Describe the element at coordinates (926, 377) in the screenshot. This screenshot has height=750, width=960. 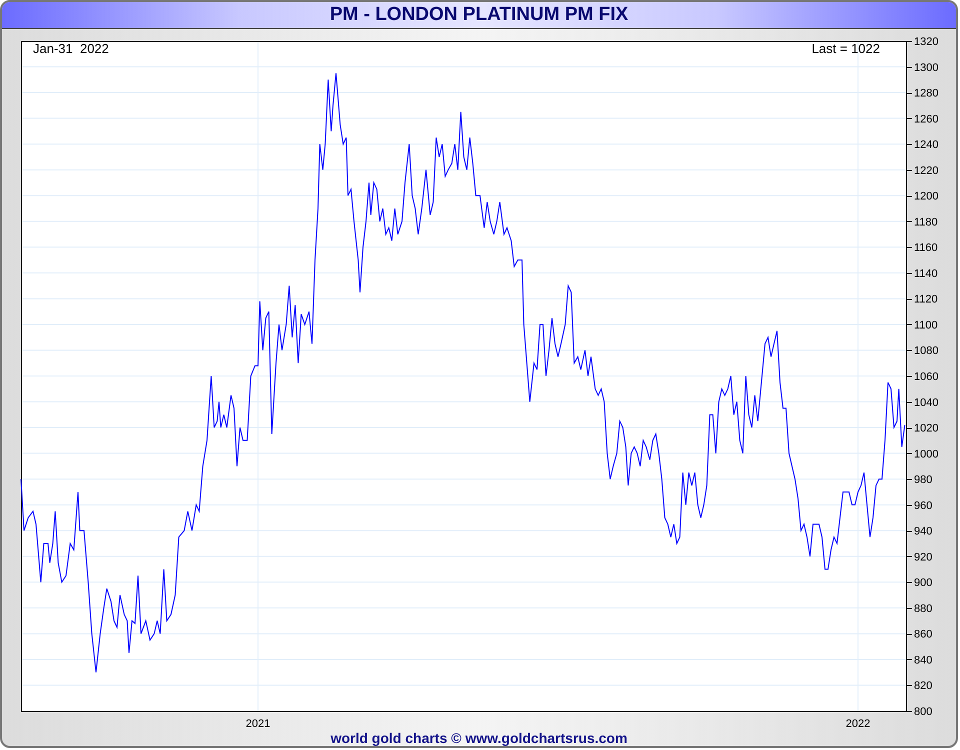
I see `y-tick-label: 1060` at that location.